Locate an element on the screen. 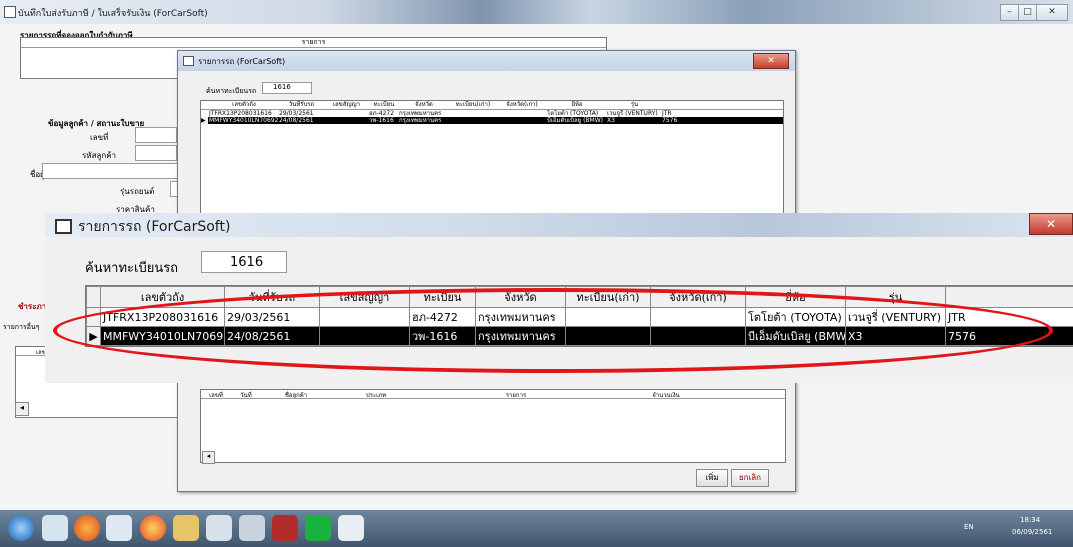  zoom-table-cell: X3 is located at coordinates (895, 336).